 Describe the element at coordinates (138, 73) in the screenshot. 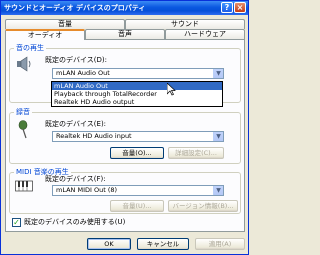

I see `playback-device-select: mLAN Audio Out ▼` at that location.